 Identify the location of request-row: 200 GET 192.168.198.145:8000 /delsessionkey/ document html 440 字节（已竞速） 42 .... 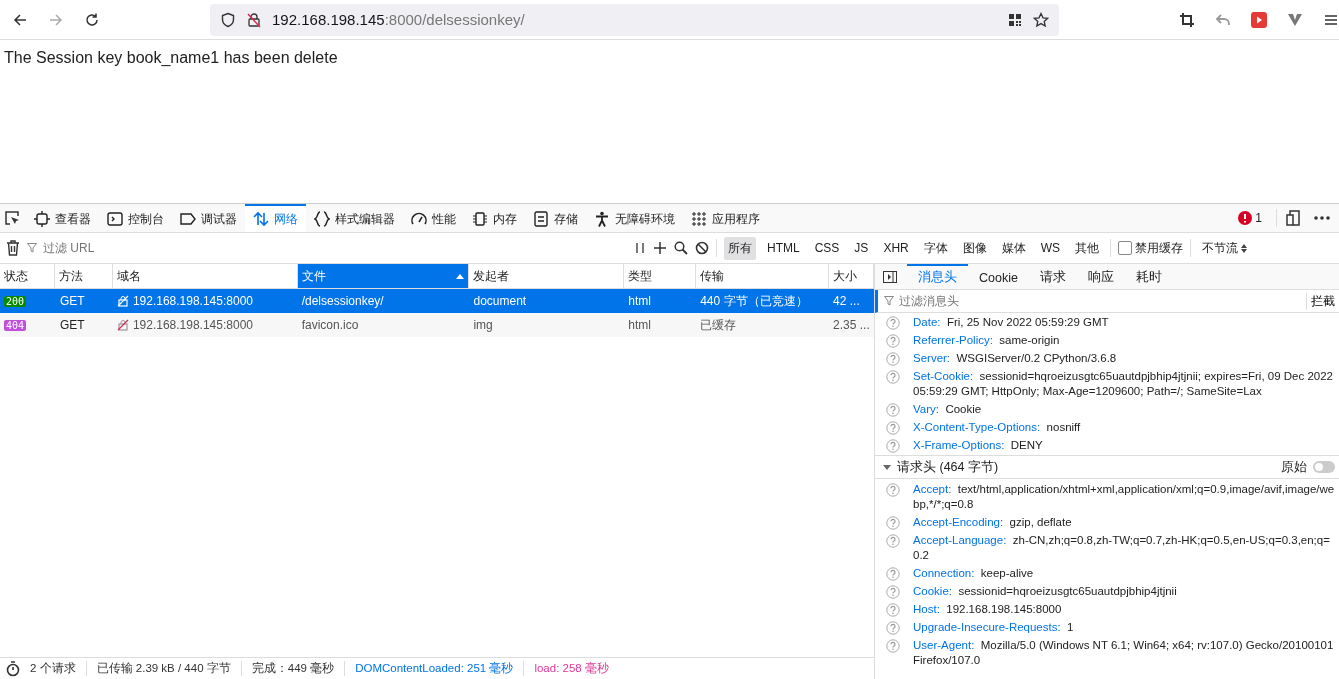
(437, 301).